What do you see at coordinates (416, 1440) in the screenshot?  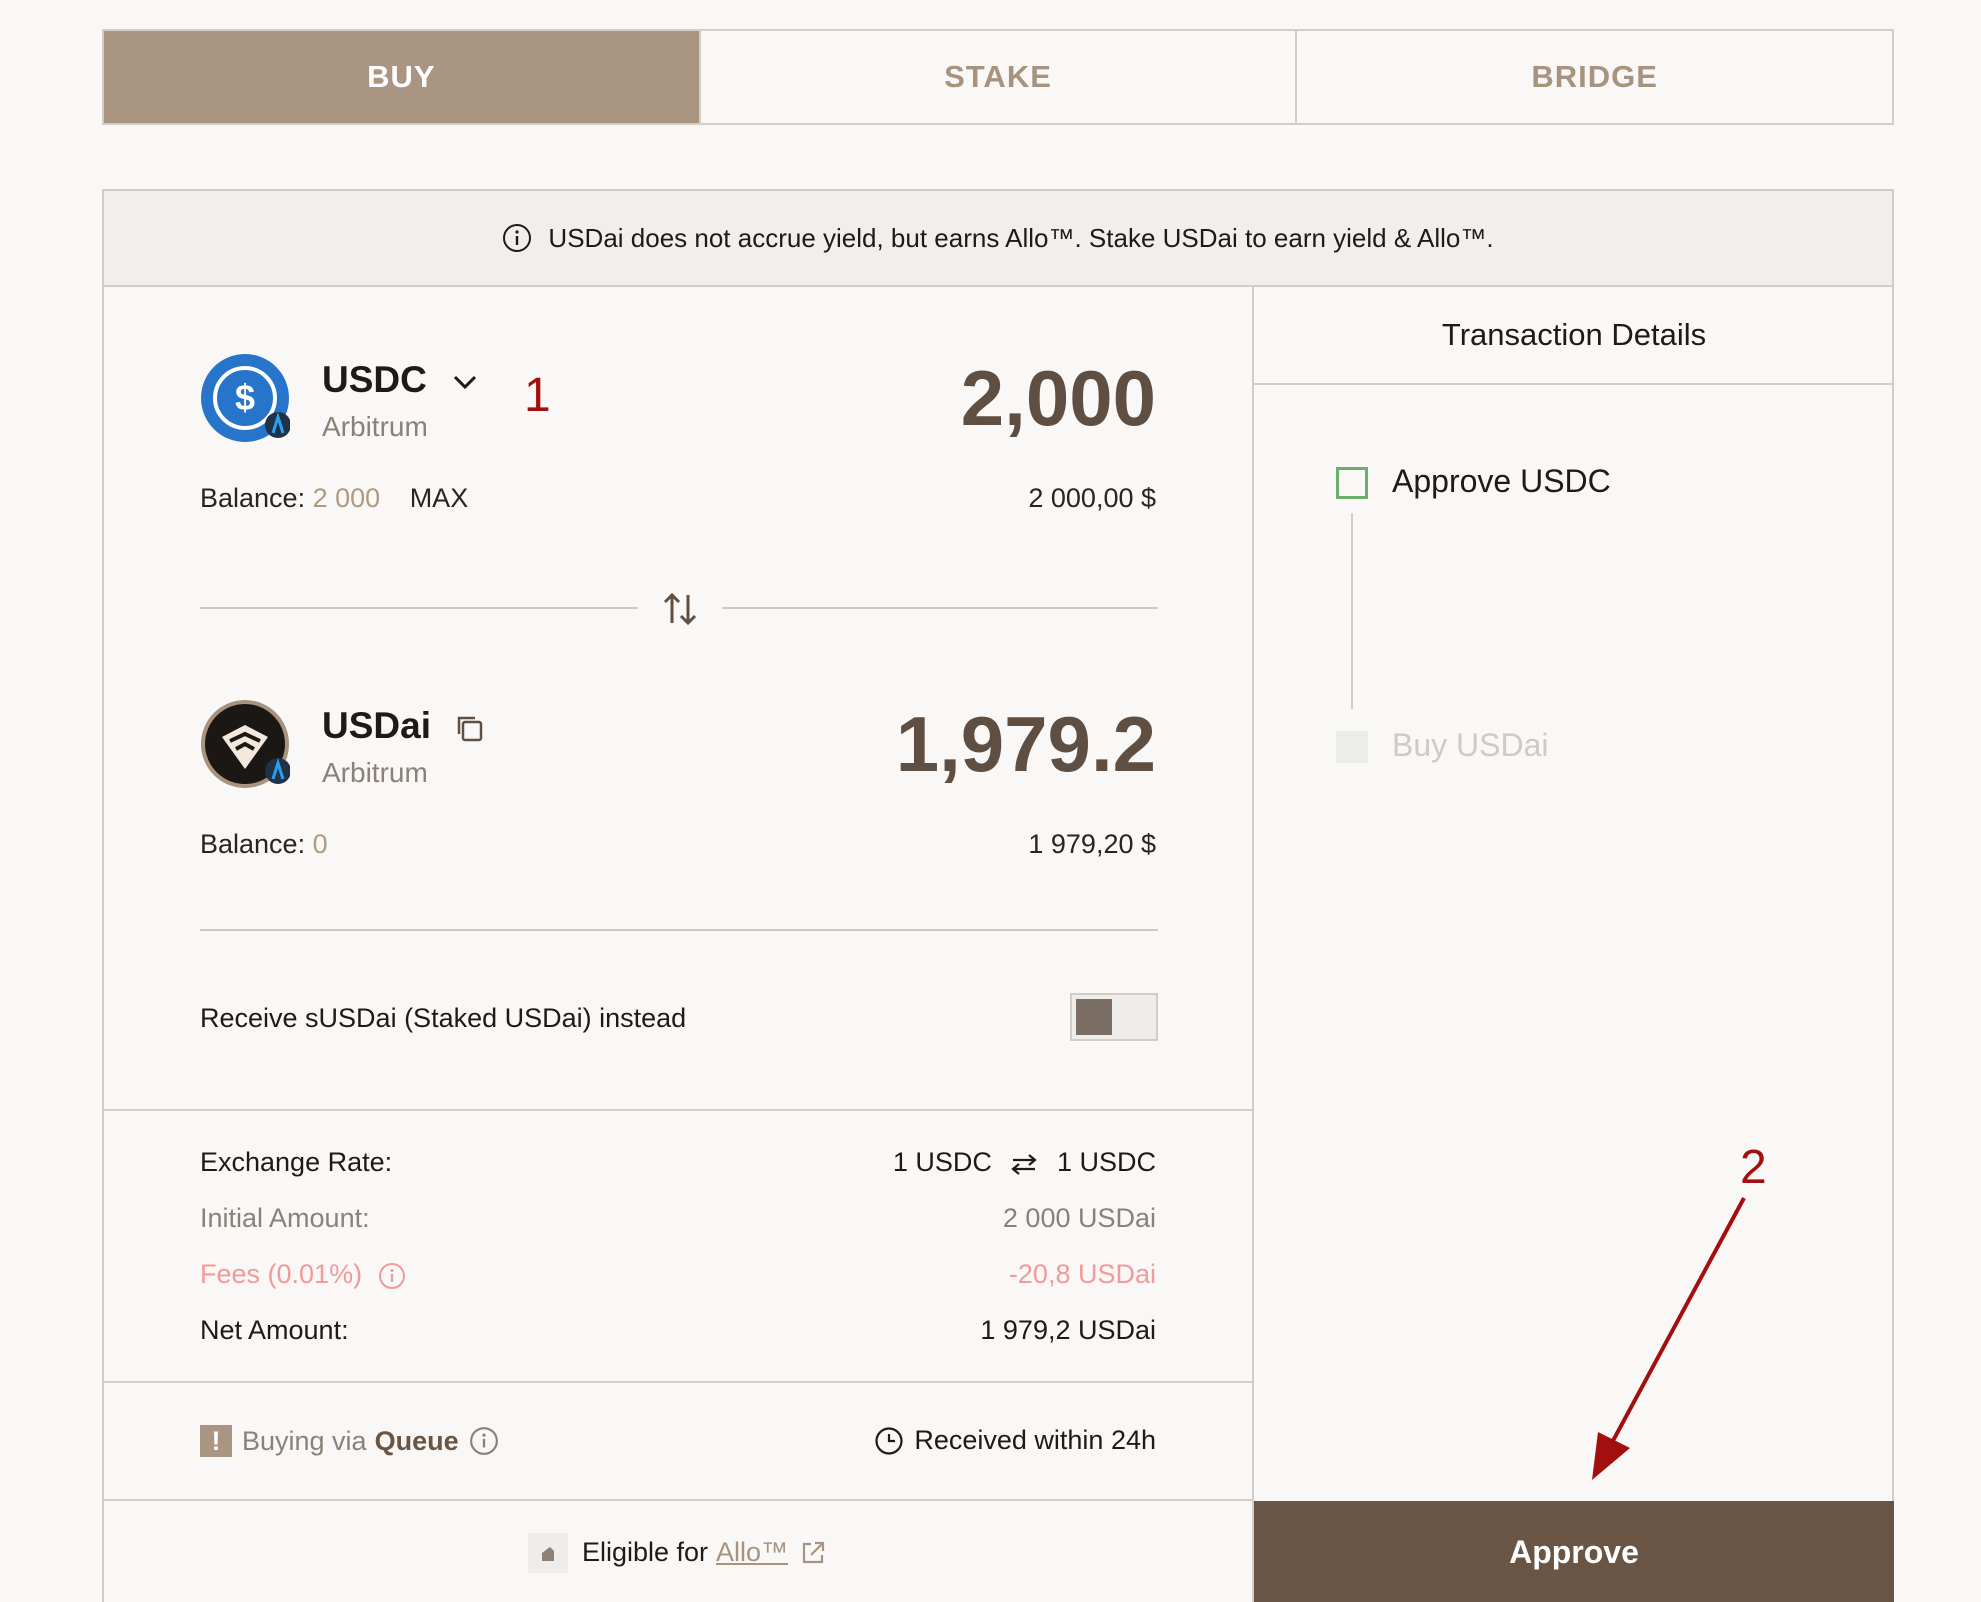 I see `queue-label: Queue` at bounding box center [416, 1440].